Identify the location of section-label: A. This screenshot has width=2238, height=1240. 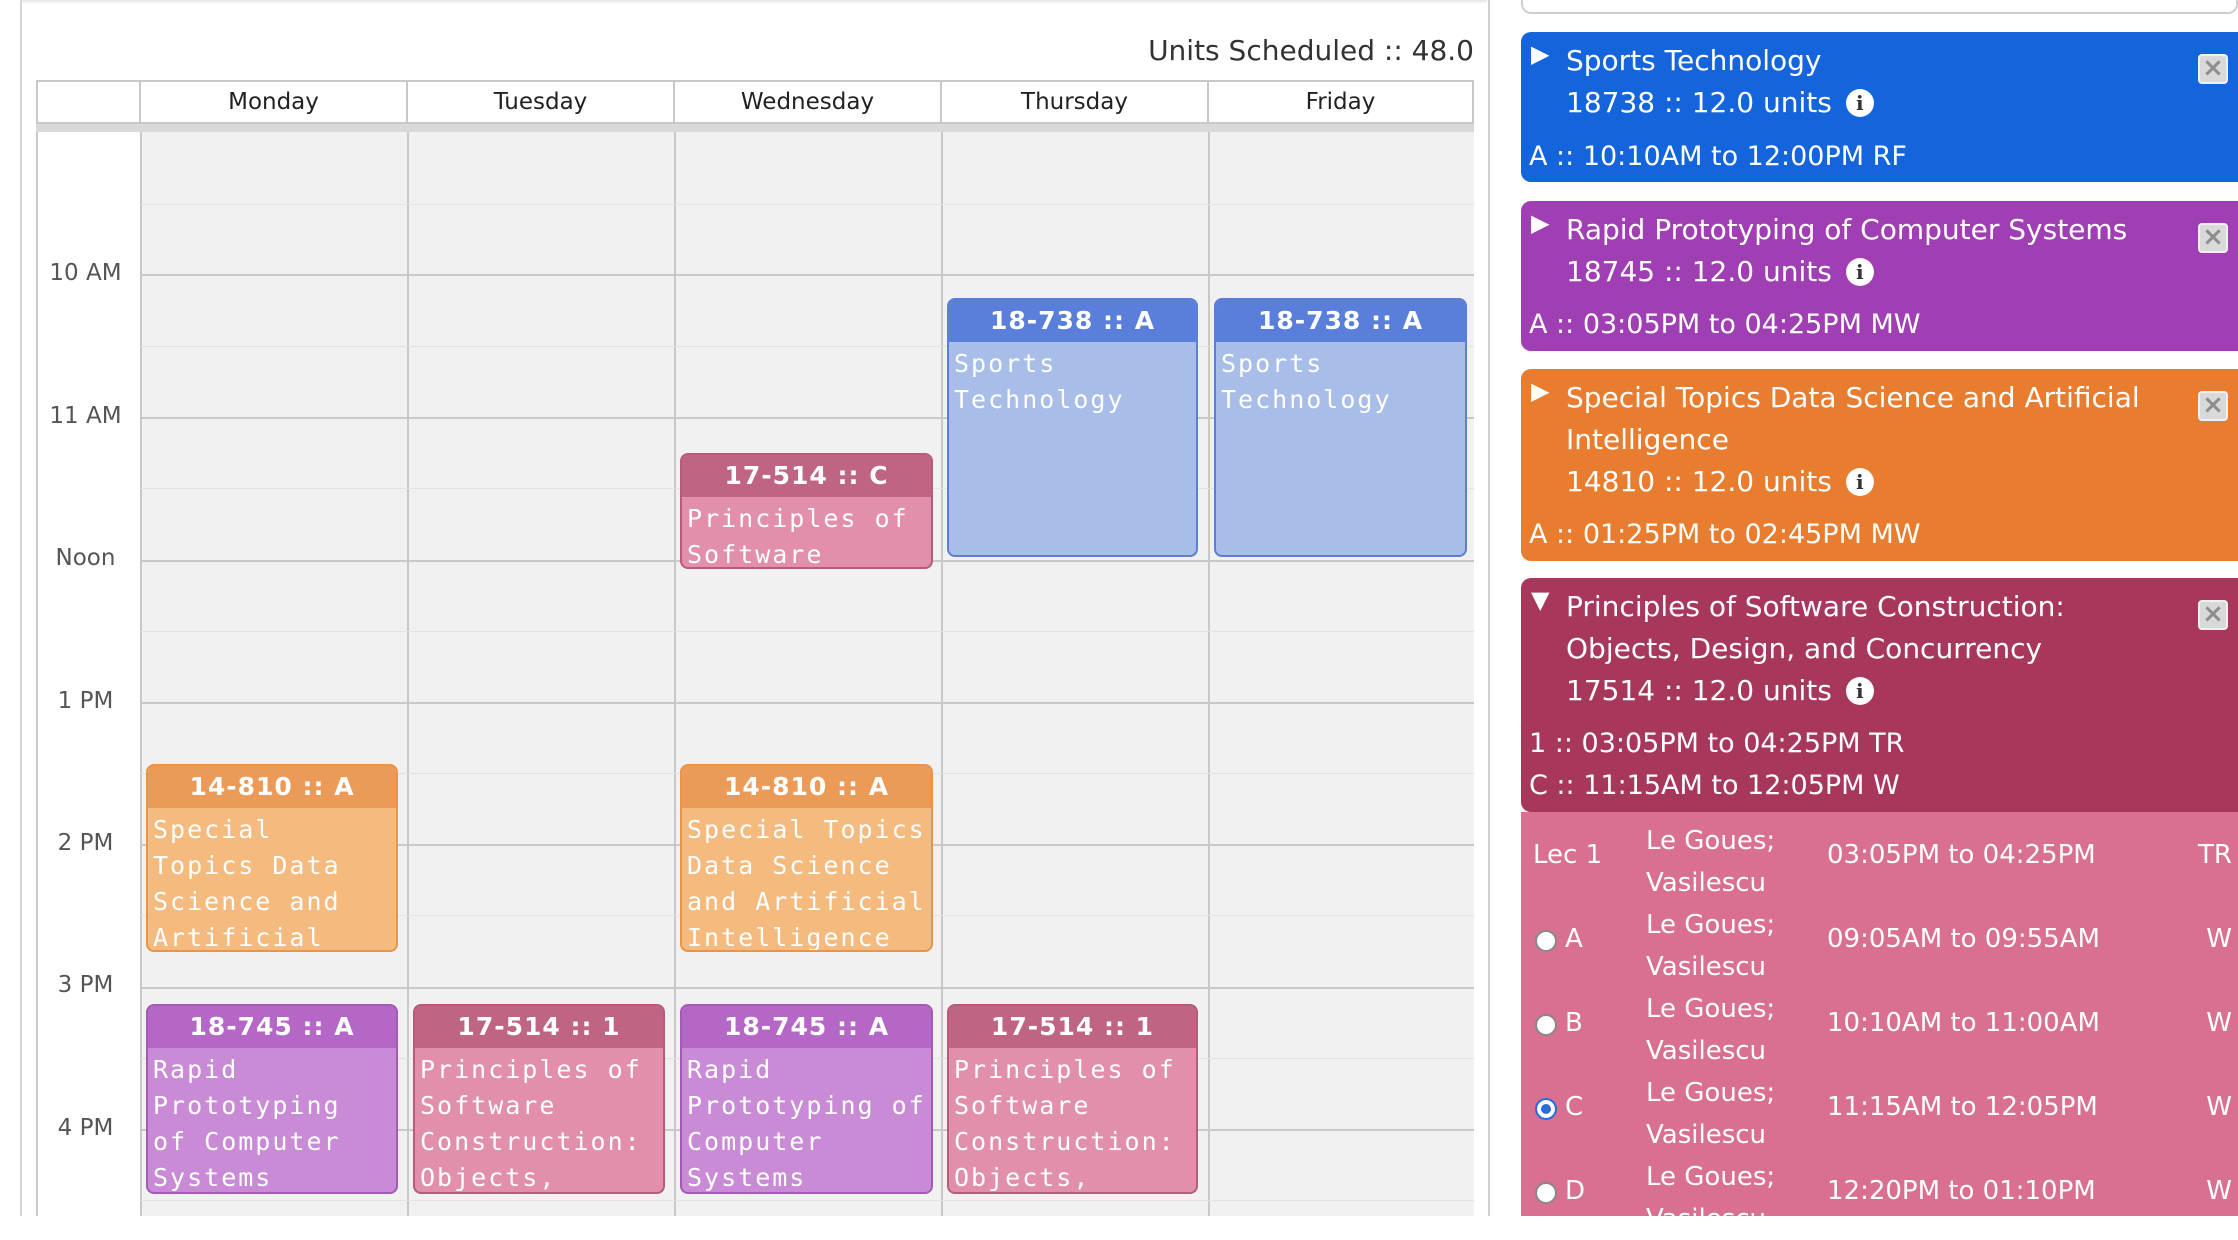
(1574, 939).